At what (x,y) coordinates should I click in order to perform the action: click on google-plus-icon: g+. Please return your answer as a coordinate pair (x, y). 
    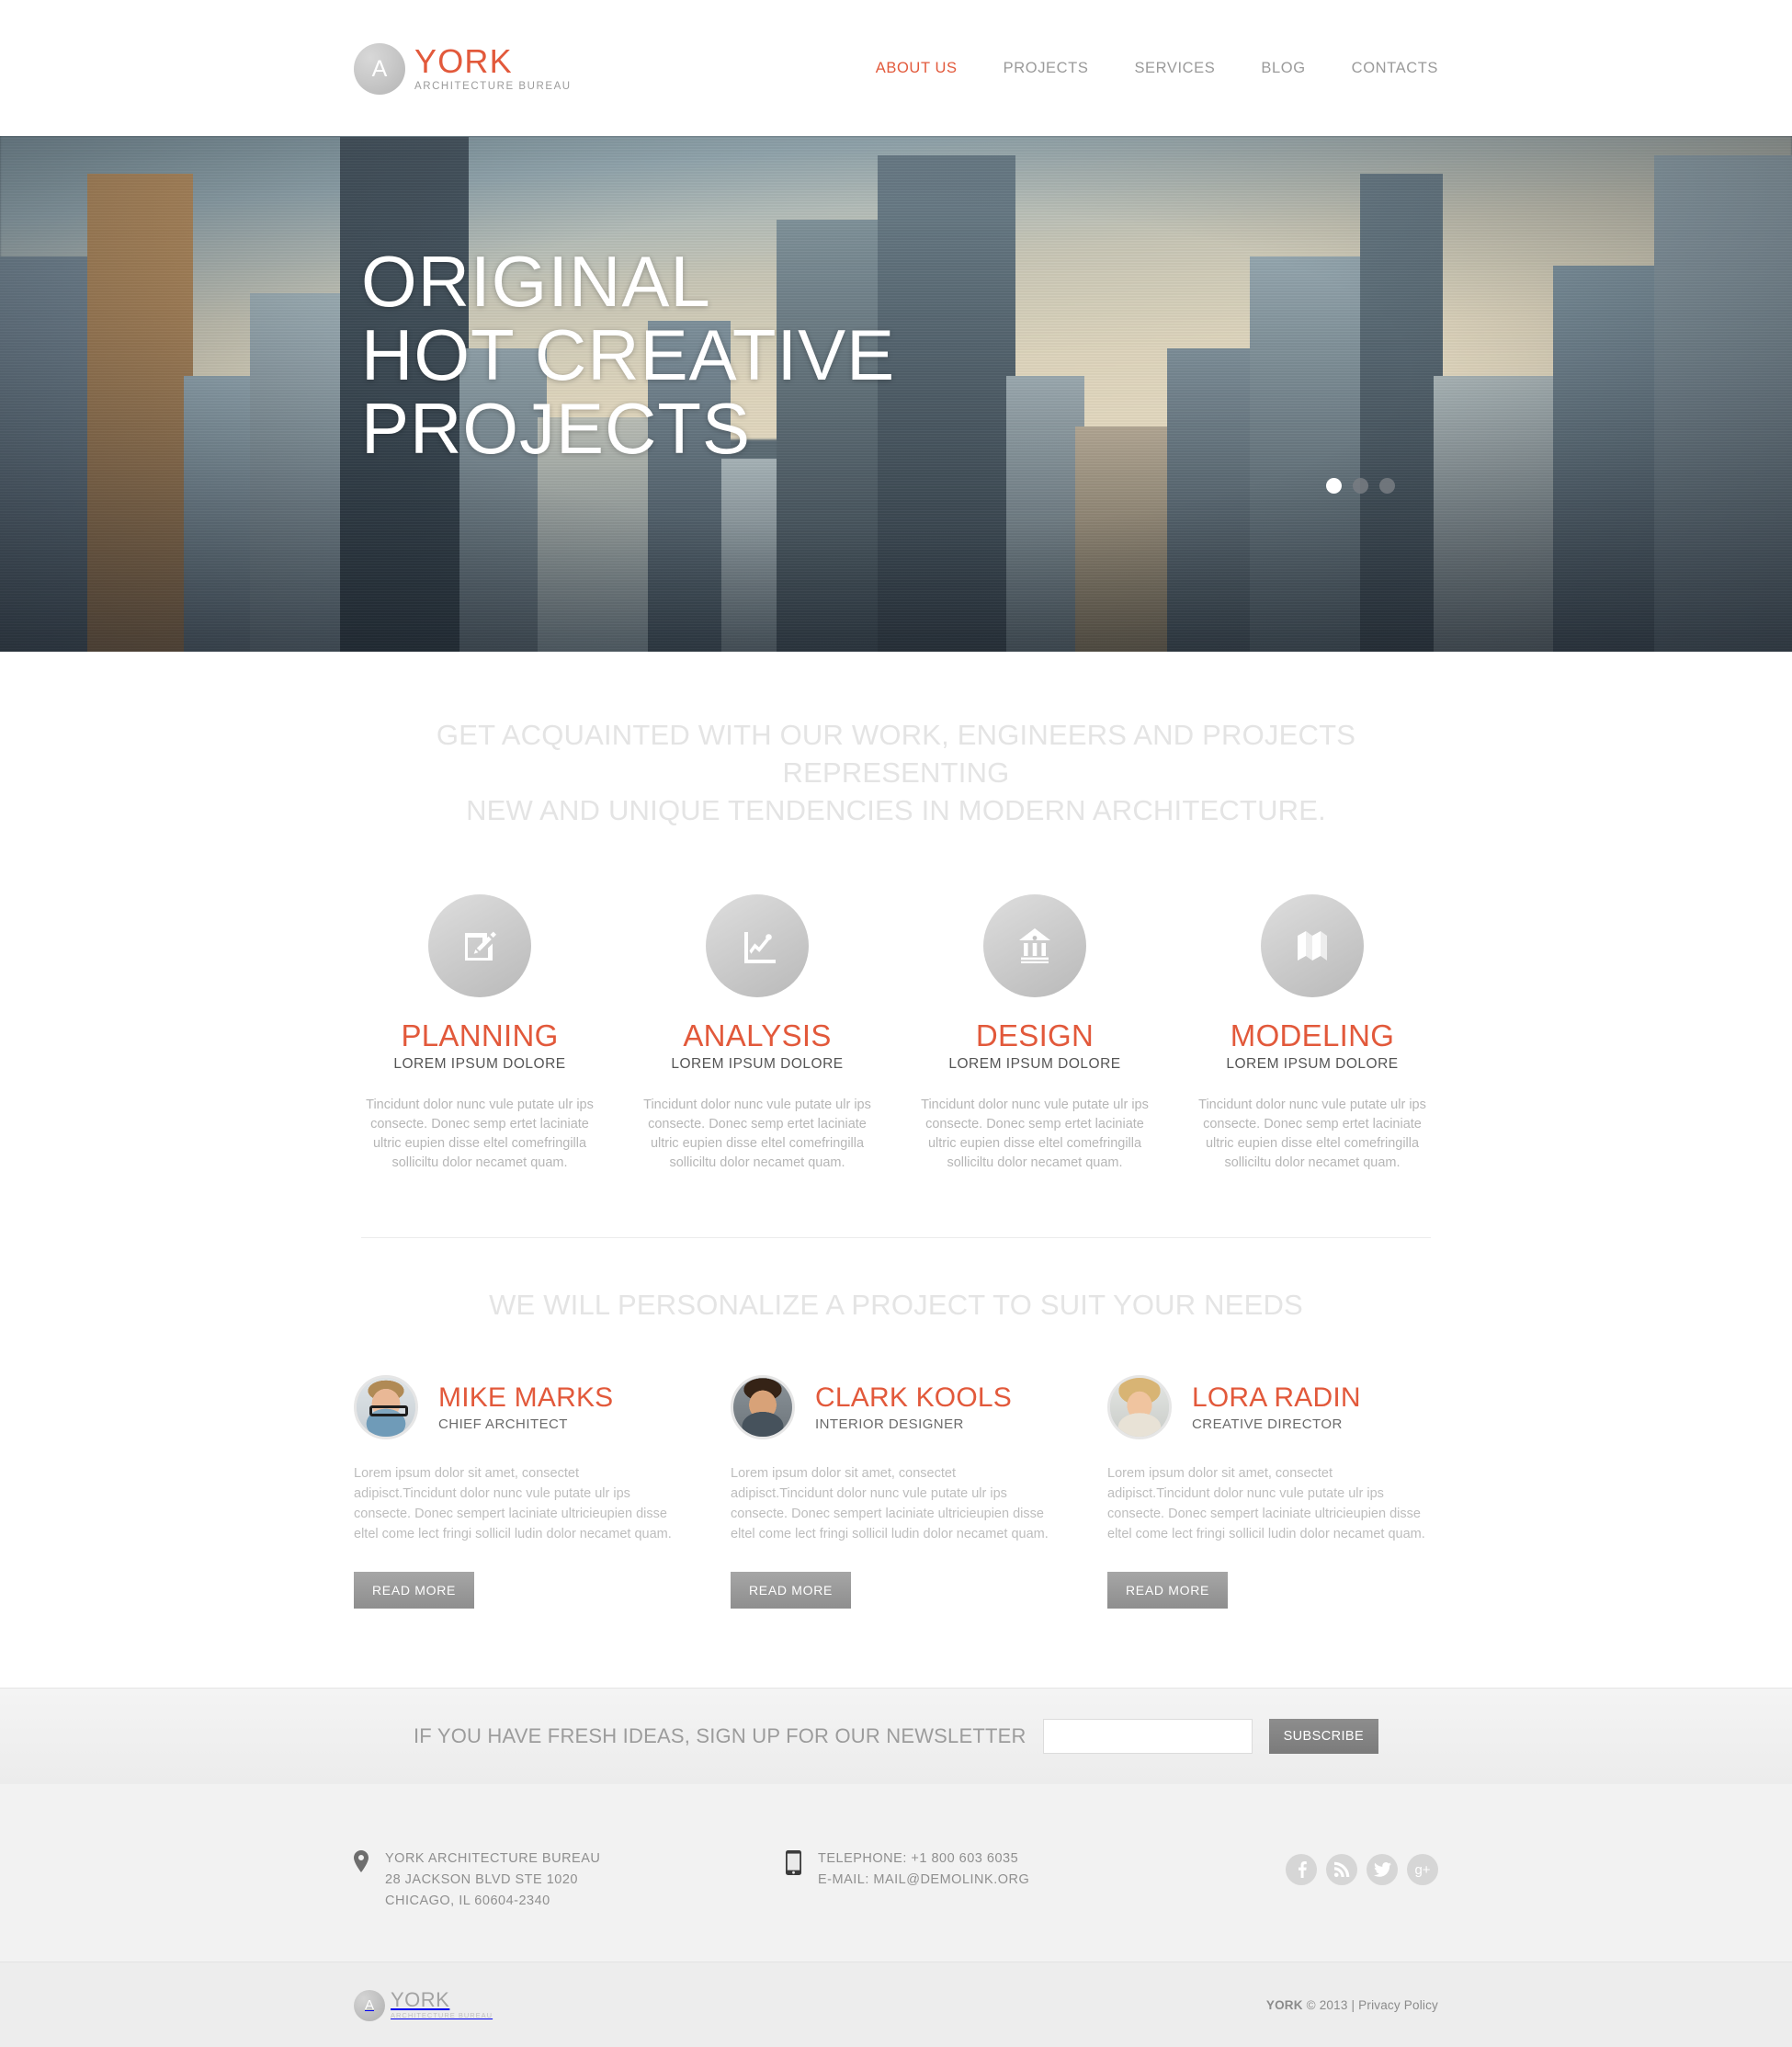
    Looking at the image, I should click on (1422, 1870).